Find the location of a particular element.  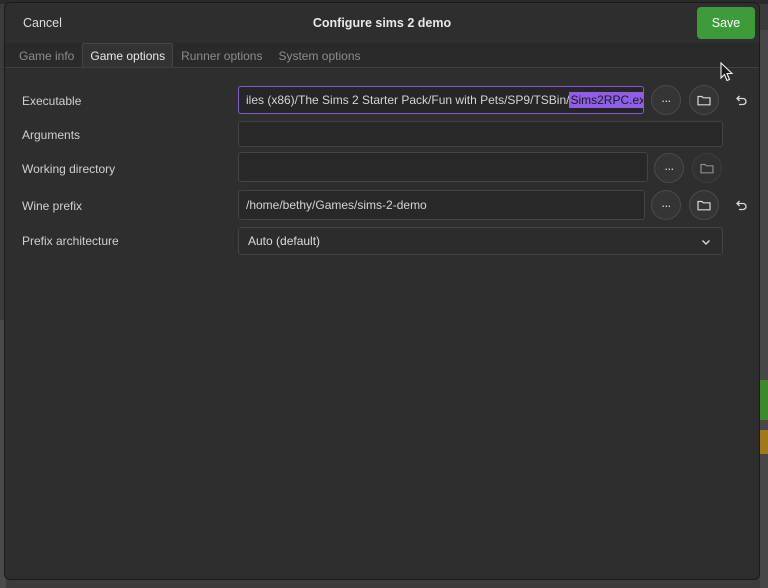

wine-prefix-label: Wine prefix is located at coordinates (52, 206).